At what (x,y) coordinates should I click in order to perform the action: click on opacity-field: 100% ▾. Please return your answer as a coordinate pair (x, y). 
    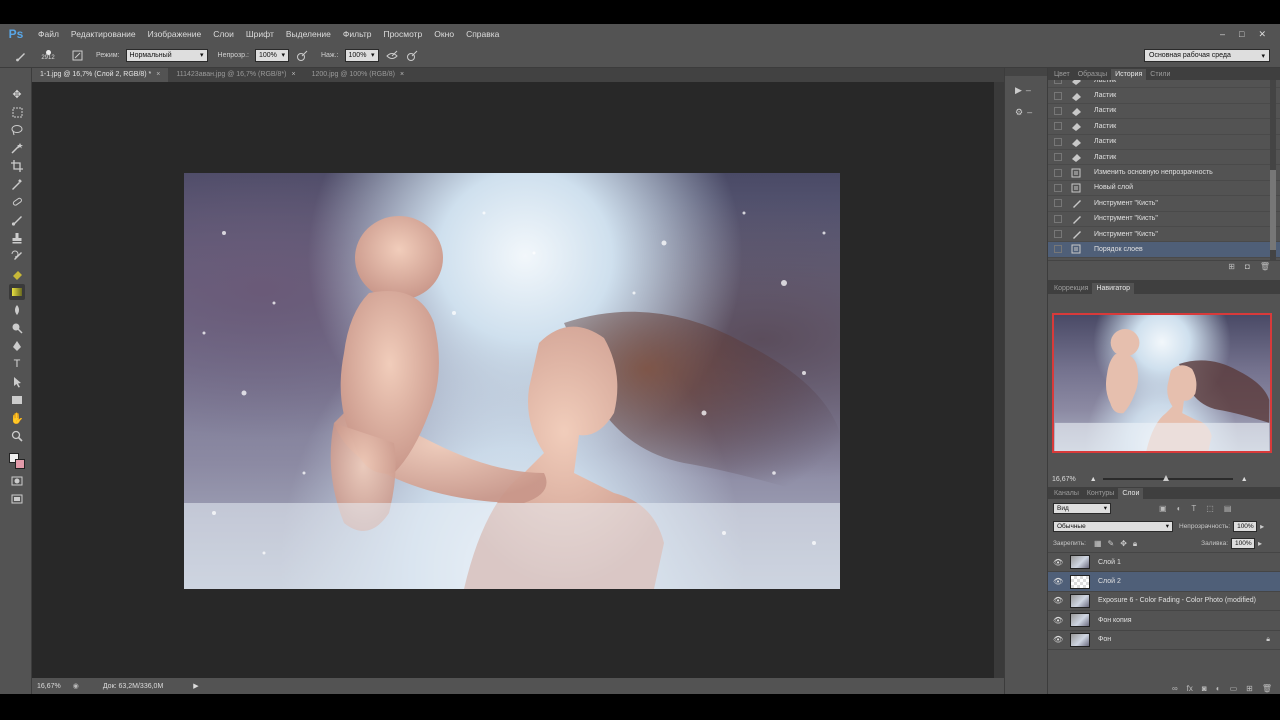
    Looking at the image, I should click on (271, 55).